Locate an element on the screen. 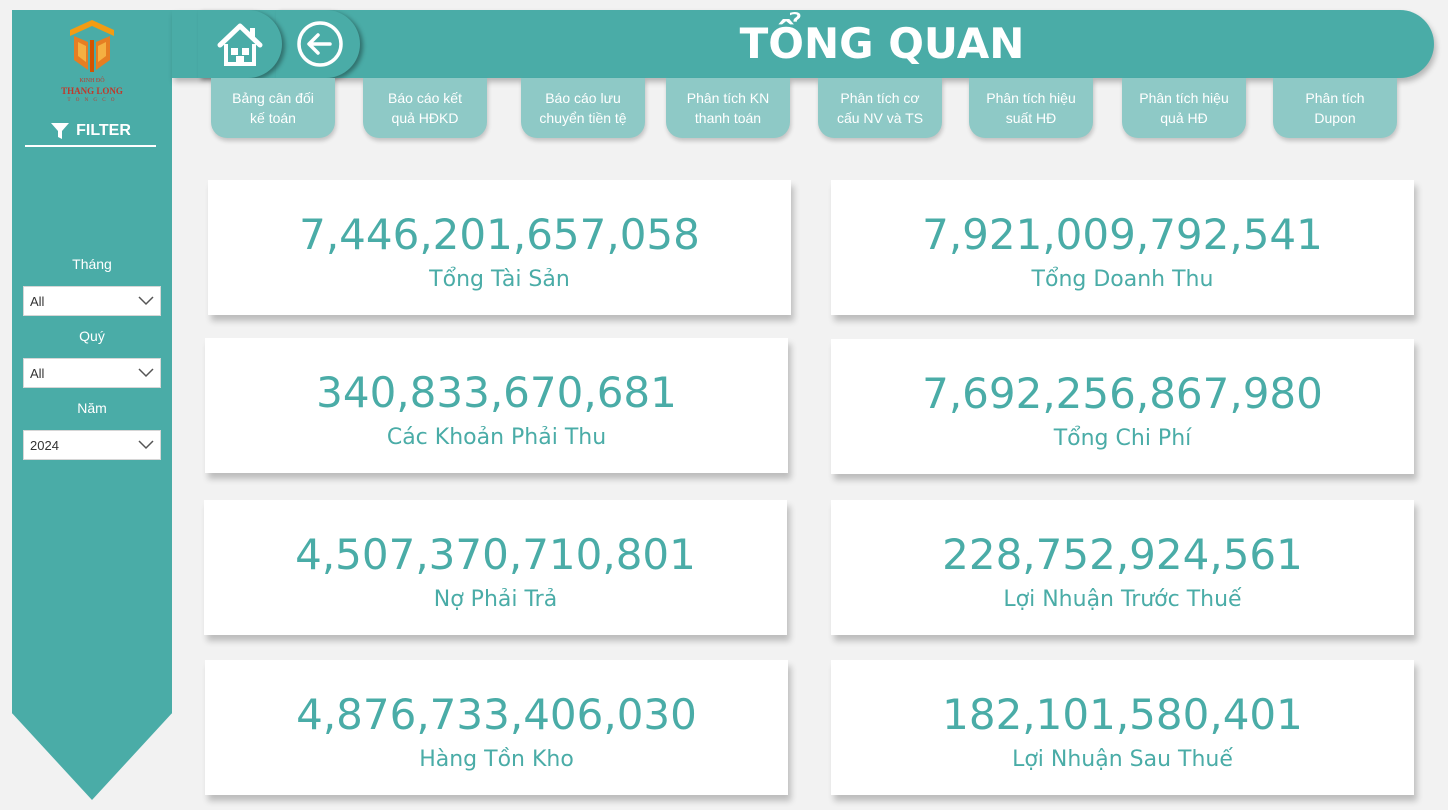 The image size is (1448, 810). kpi-value: 4,507,370,710,801 is located at coordinates (495, 554).